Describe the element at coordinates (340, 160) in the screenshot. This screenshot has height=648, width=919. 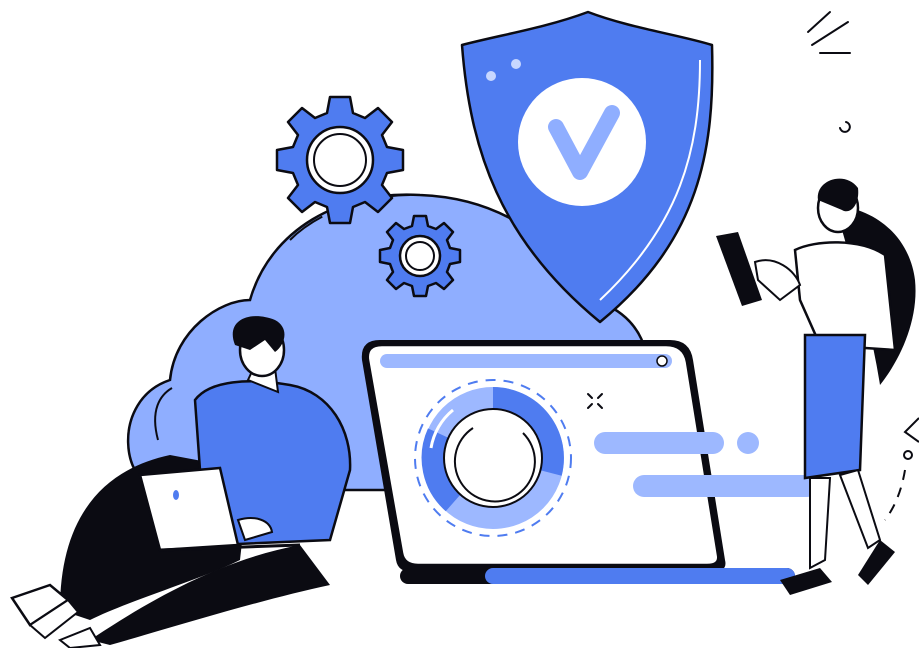
I see `gear-icon` at that location.